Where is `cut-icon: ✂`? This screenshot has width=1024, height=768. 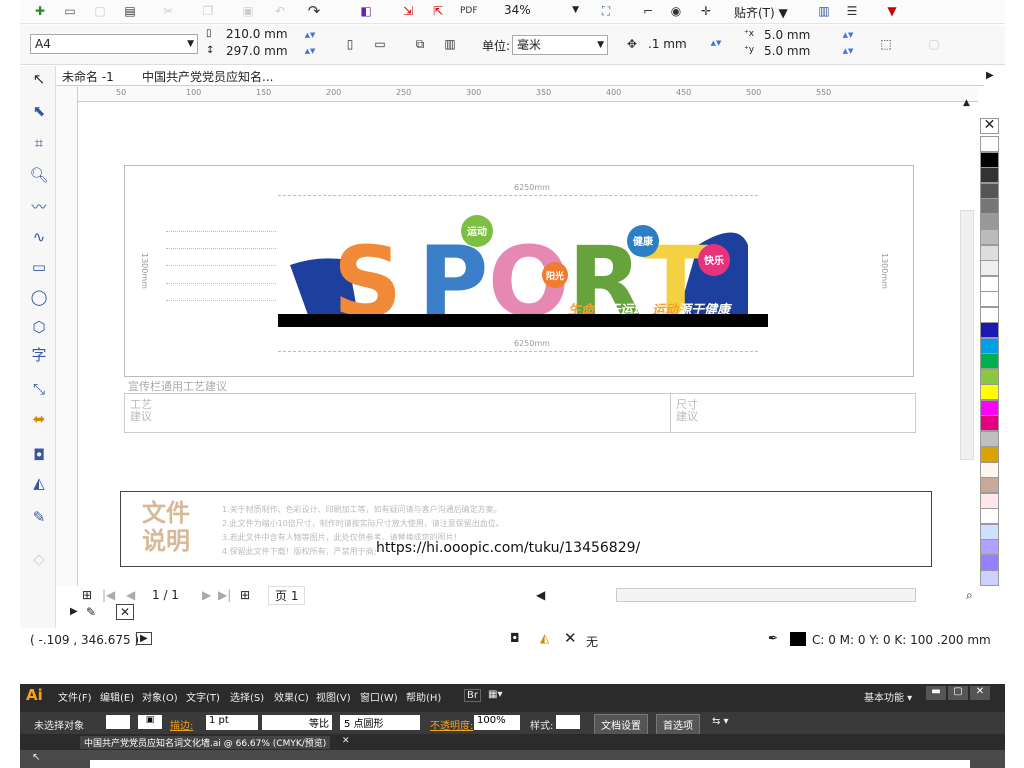 cut-icon: ✂ is located at coordinates (168, 11).